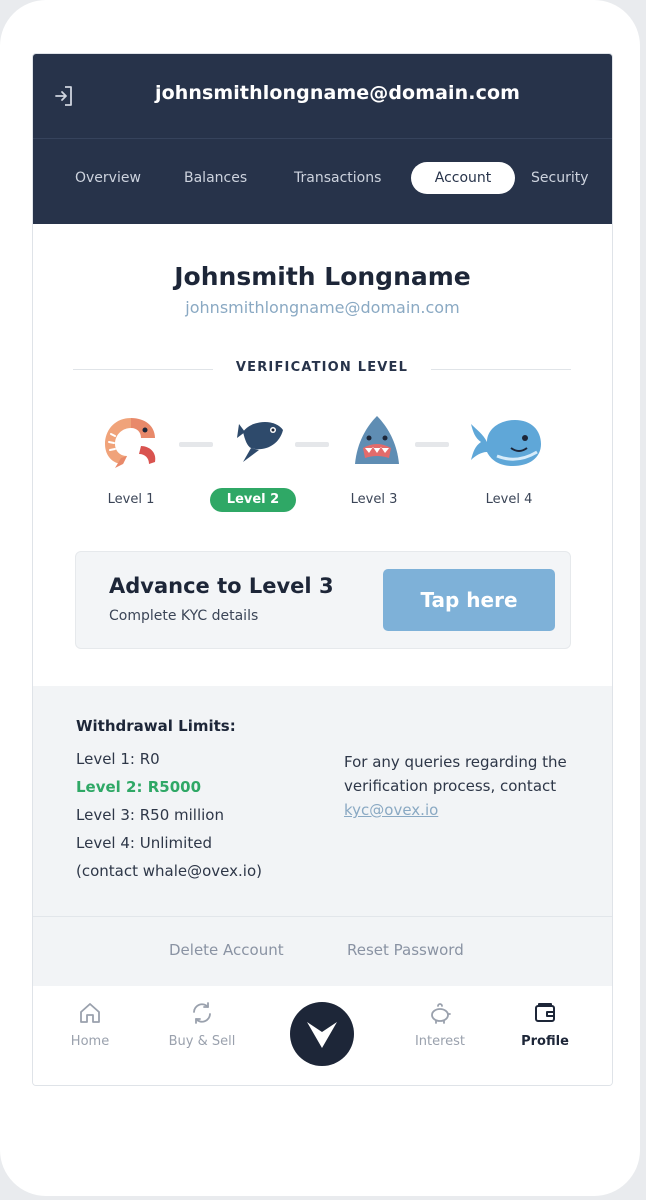  I want to click on logout-icon, so click(64, 96).